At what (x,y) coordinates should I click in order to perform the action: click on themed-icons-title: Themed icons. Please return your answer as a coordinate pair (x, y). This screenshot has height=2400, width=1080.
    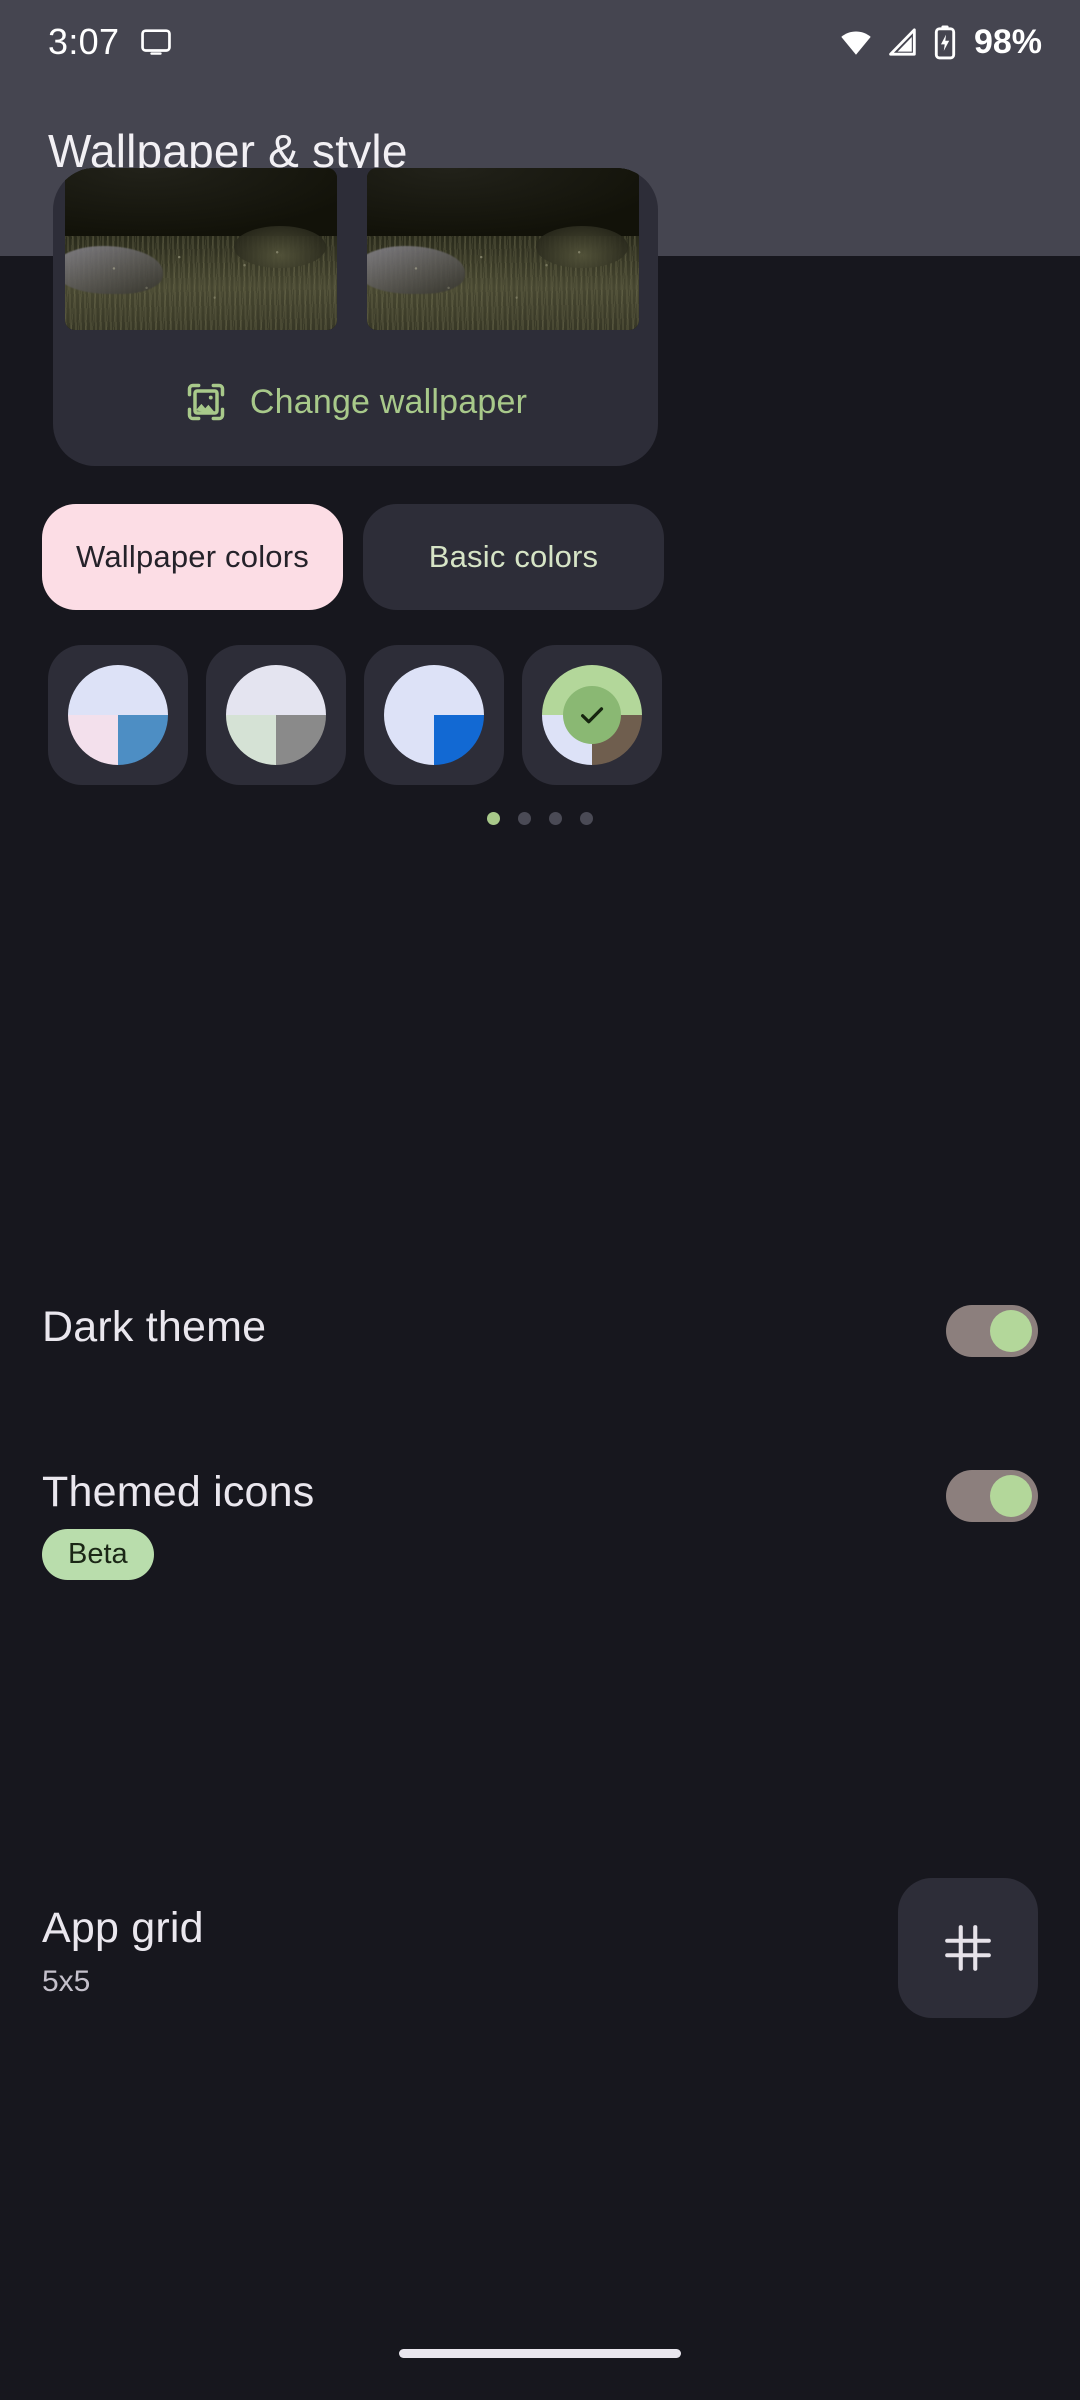
    Looking at the image, I should click on (178, 1492).